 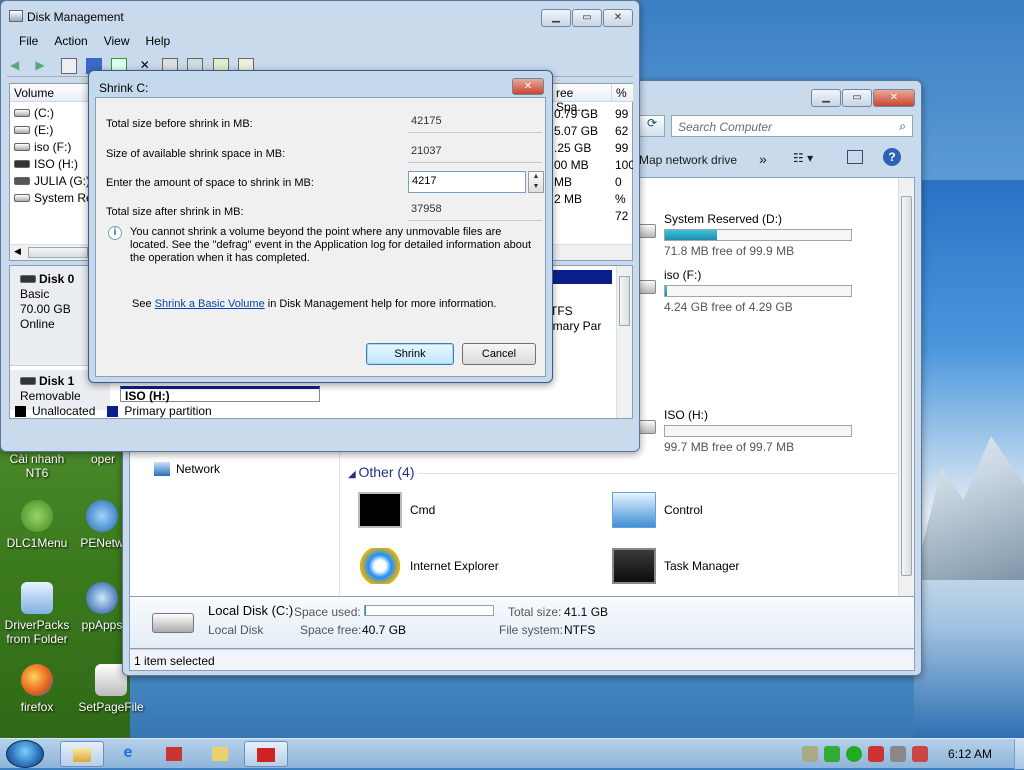 What do you see at coordinates (68, 66) in the screenshot?
I see `console-tree-icon` at bounding box center [68, 66].